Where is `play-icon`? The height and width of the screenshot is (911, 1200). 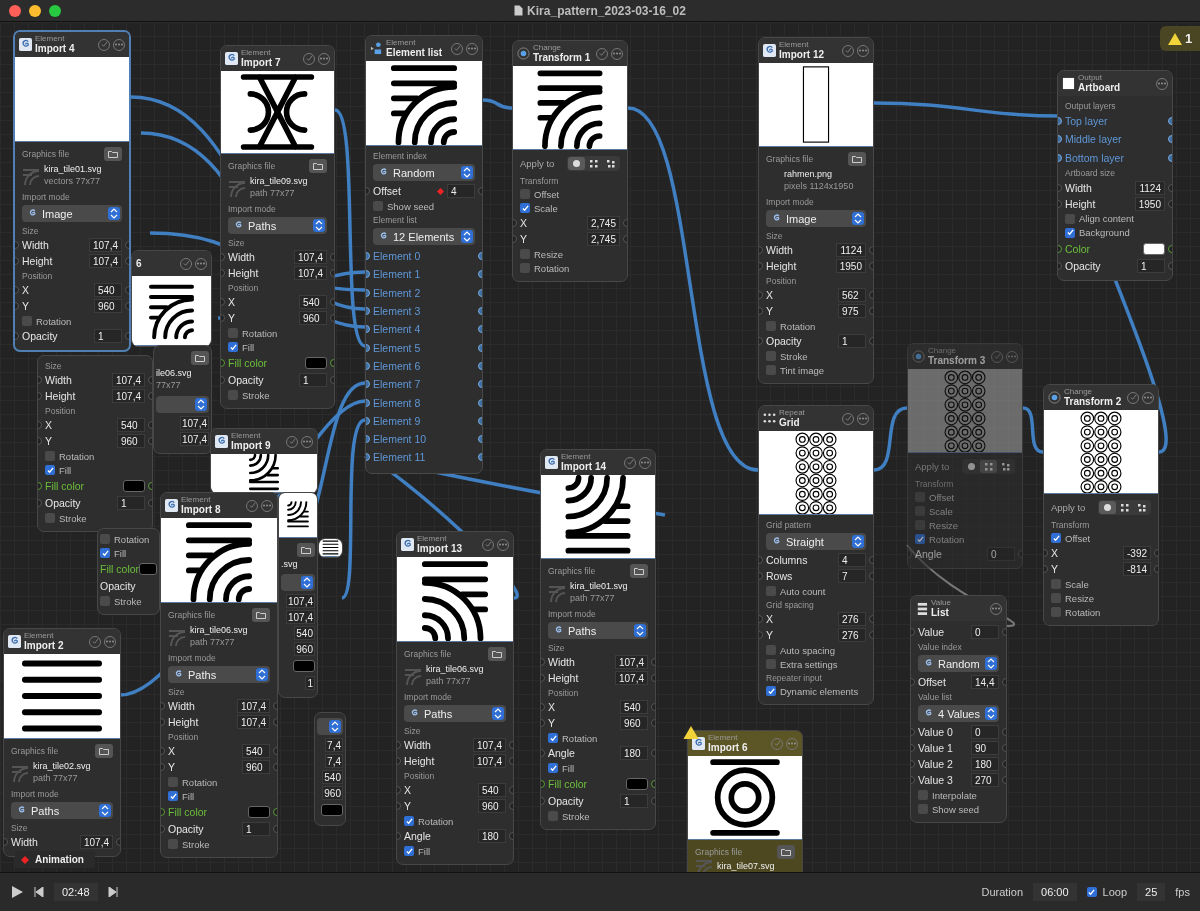
play-icon is located at coordinates (17, 892).